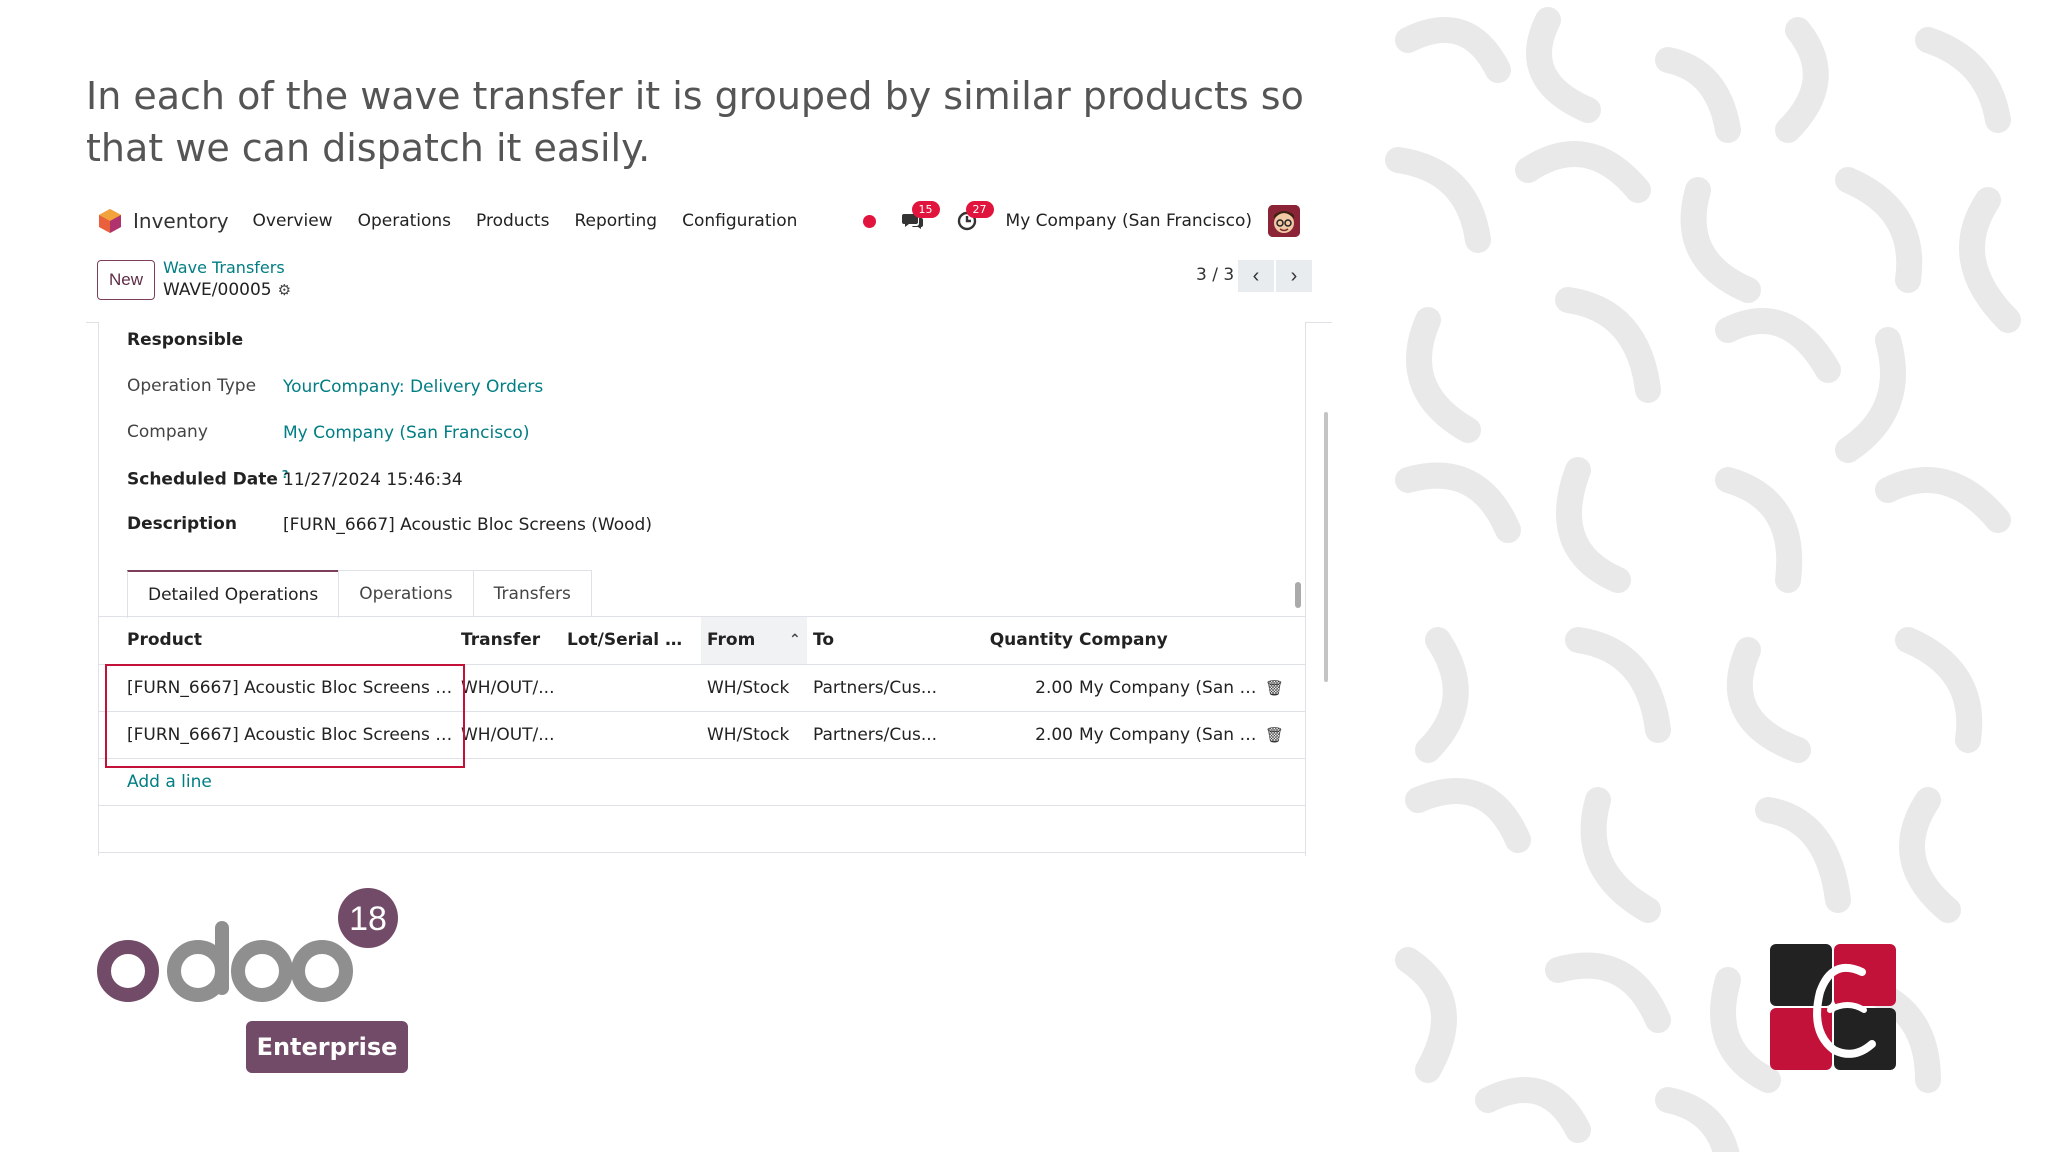  I want to click on menu-operations: Operations, so click(404, 221).